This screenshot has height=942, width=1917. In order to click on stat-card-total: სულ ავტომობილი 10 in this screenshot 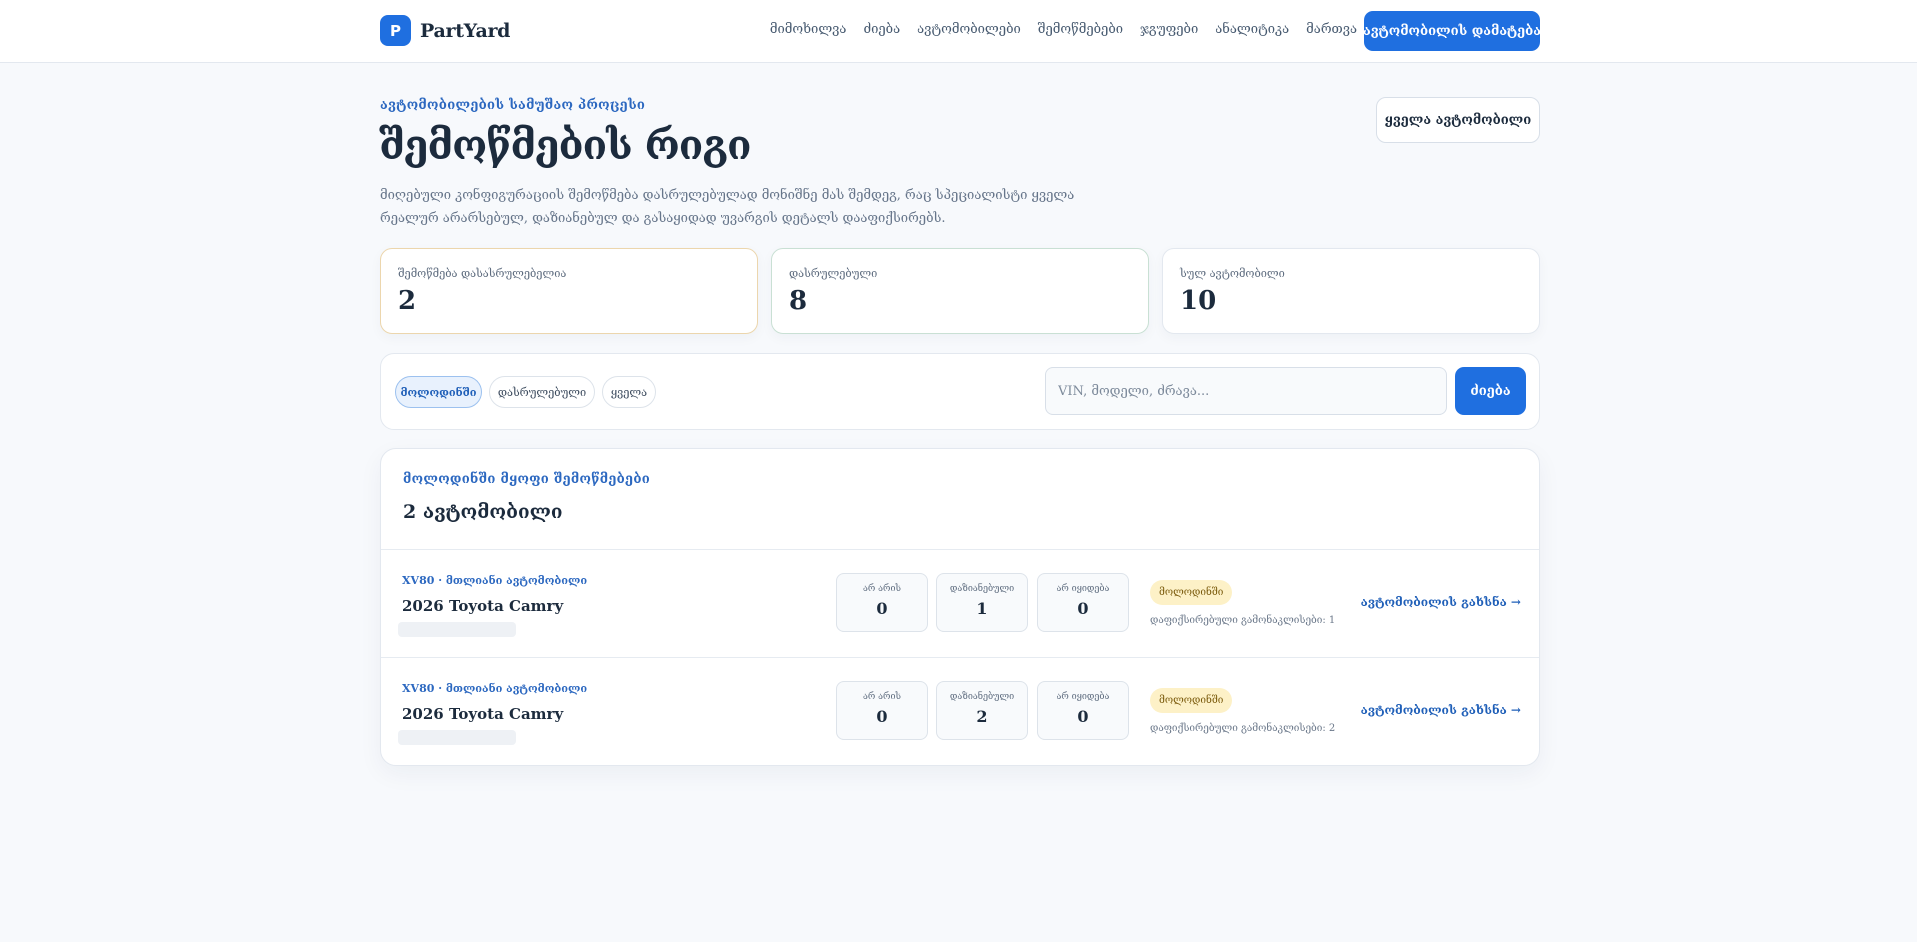, I will do `click(1351, 291)`.